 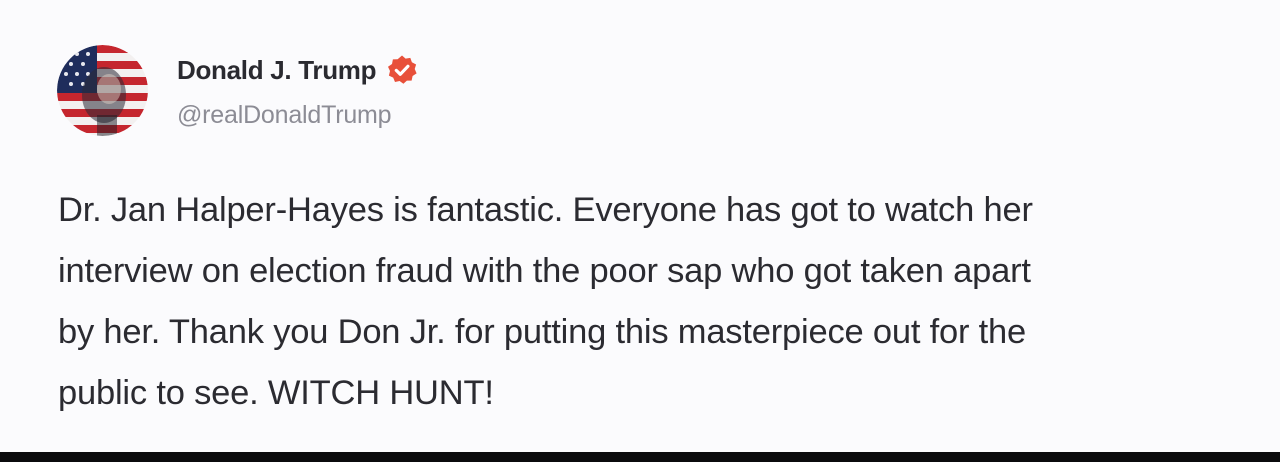 I want to click on profile-avatar, so click(x=102, y=90).